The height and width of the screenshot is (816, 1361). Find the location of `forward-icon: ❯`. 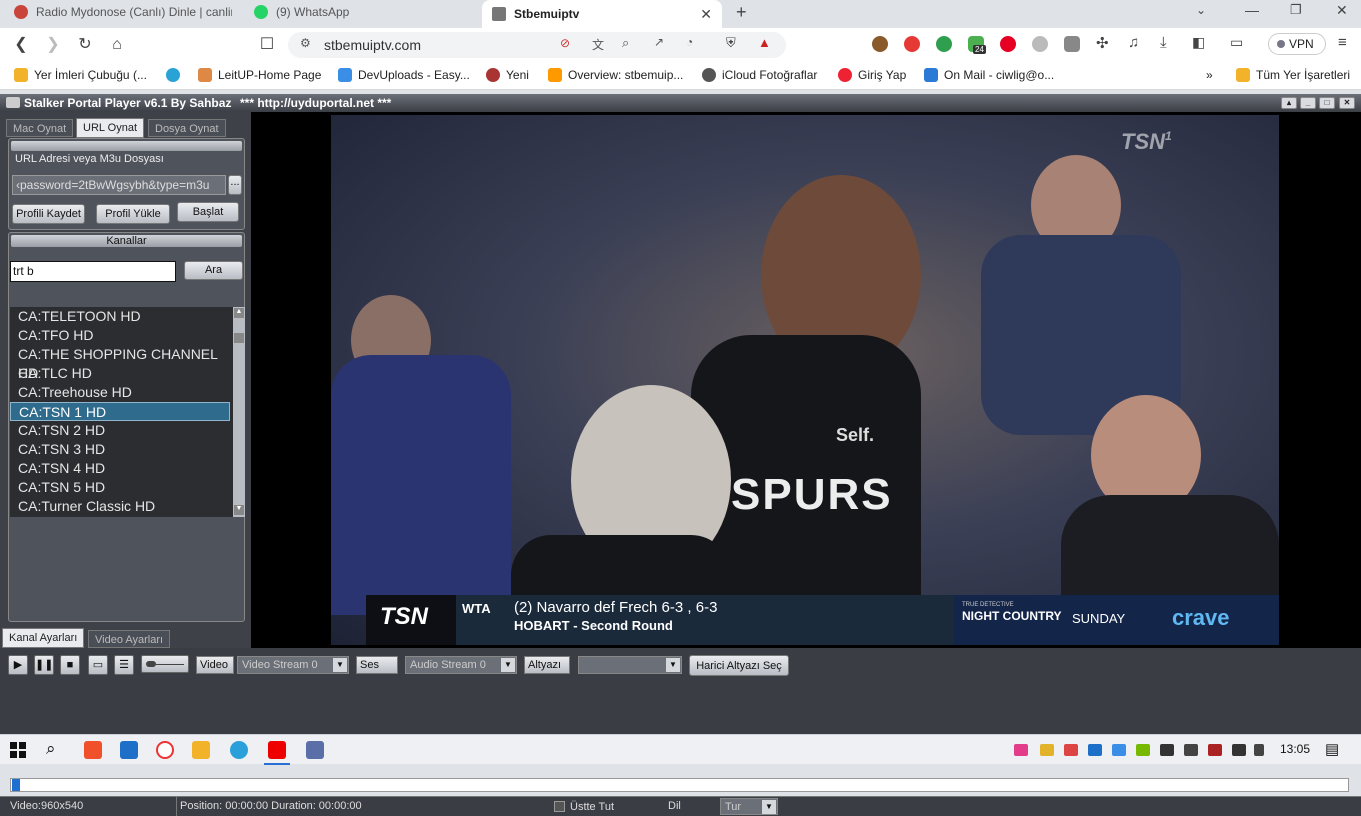

forward-icon: ❯ is located at coordinates (53, 45).